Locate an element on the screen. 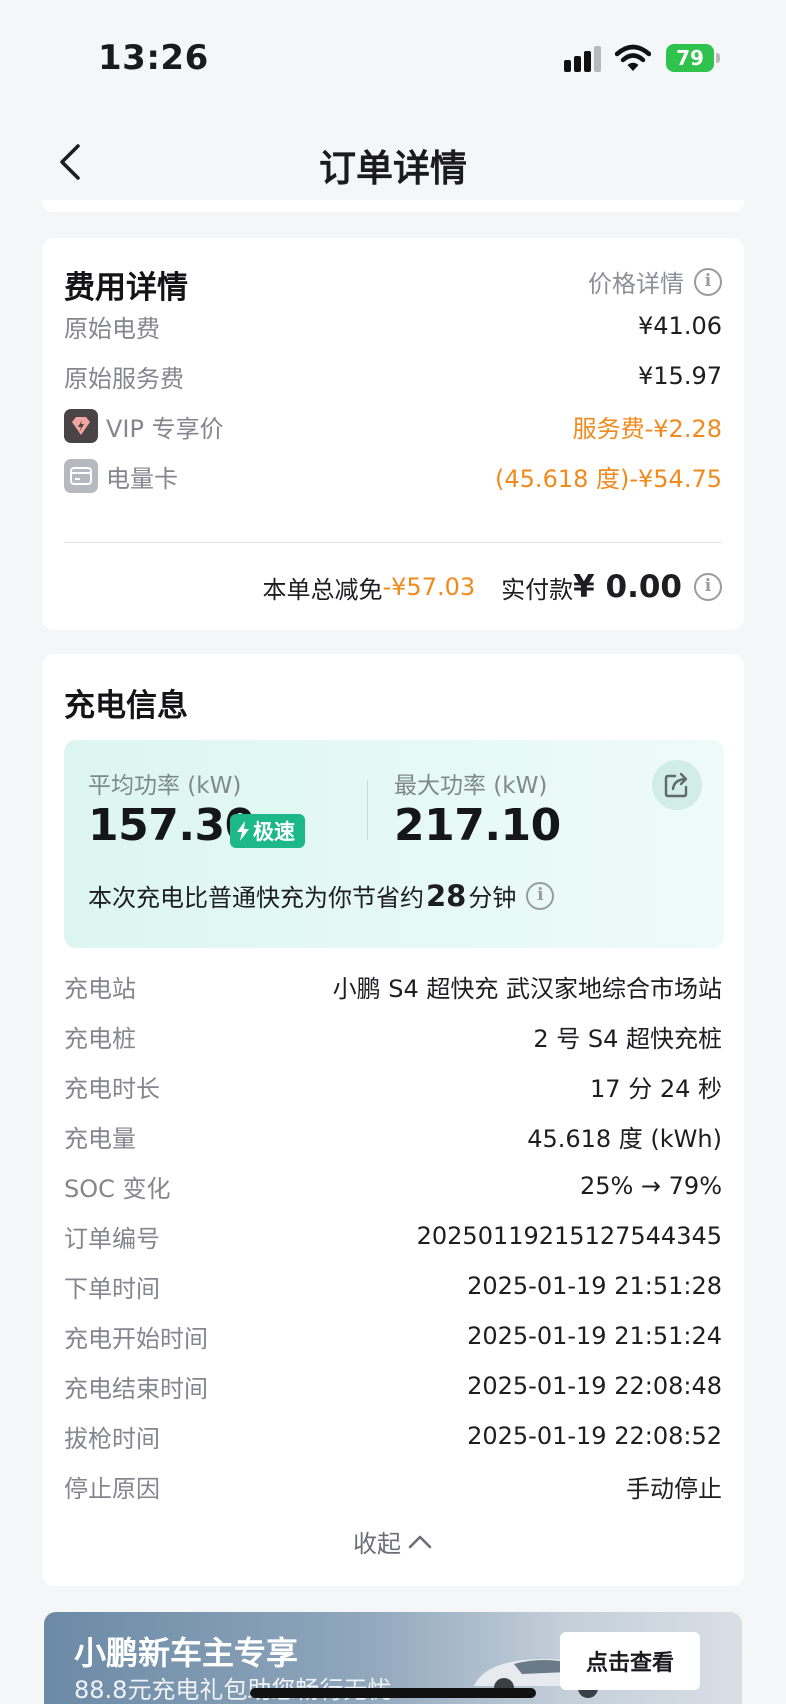 This screenshot has width=786, height=1704. energy-card-icon is located at coordinates (81, 476).